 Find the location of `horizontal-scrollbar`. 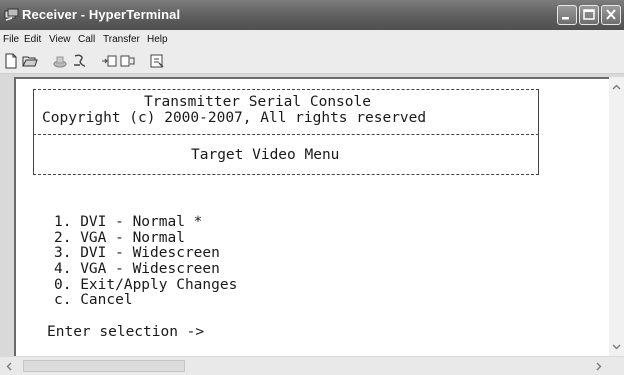

horizontal-scrollbar is located at coordinates (312, 366).